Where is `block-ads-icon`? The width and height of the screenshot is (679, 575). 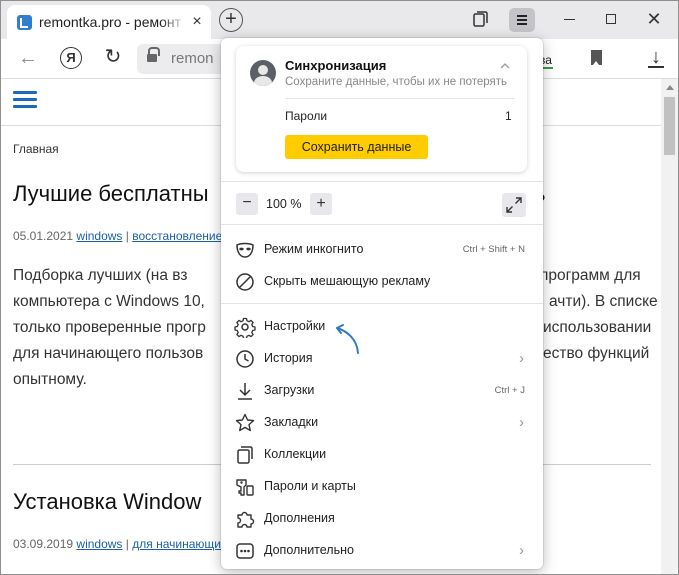 block-ads-icon is located at coordinates (245, 282).